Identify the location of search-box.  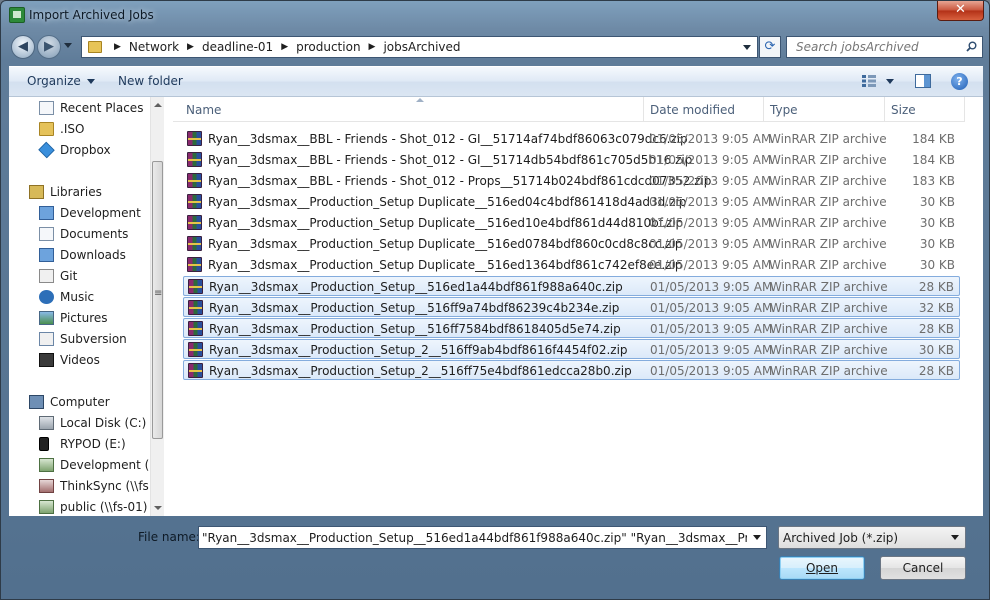
(884, 47).